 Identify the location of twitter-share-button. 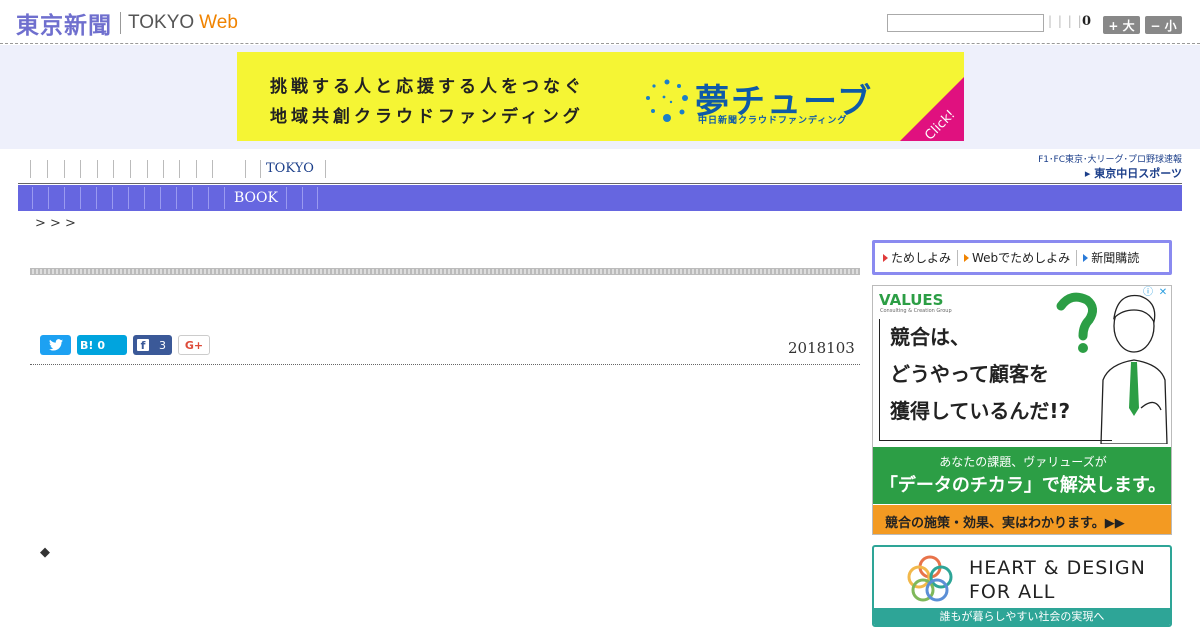
(55, 345).